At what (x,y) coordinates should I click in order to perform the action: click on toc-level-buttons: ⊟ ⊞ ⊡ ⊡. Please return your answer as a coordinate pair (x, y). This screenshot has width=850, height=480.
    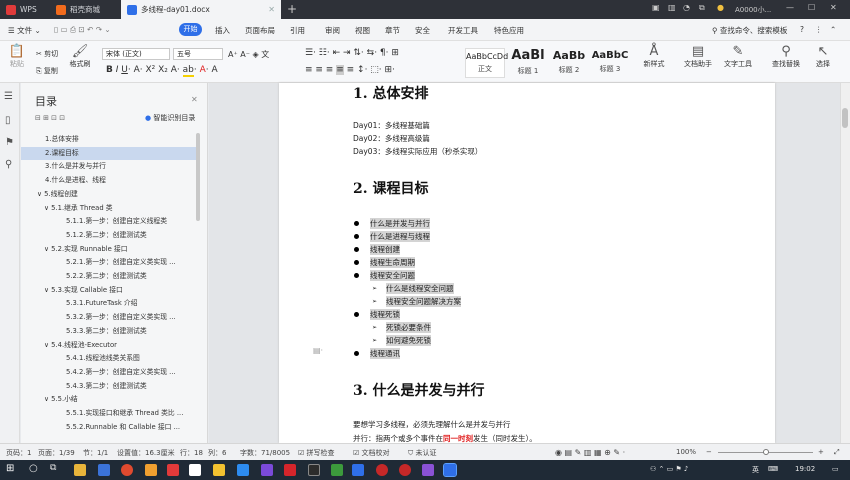
    Looking at the image, I should click on (50, 118).